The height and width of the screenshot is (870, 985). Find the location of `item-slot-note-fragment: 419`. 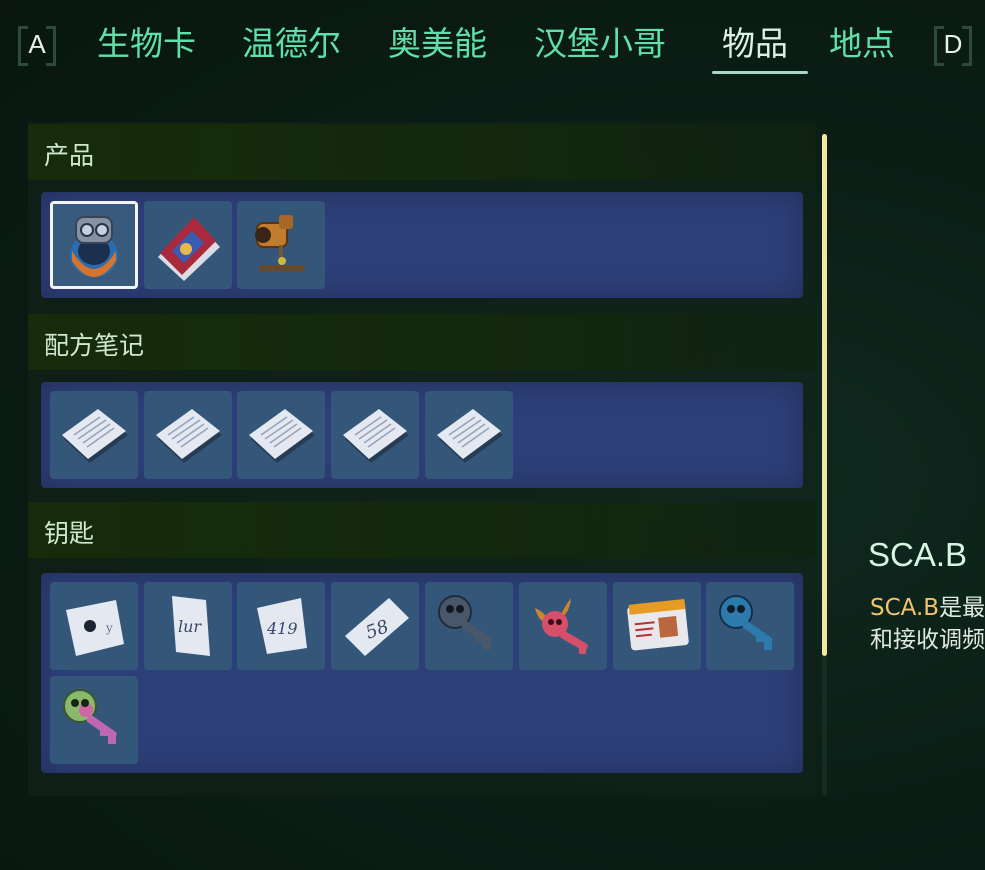

item-slot-note-fragment: 419 is located at coordinates (281, 626).